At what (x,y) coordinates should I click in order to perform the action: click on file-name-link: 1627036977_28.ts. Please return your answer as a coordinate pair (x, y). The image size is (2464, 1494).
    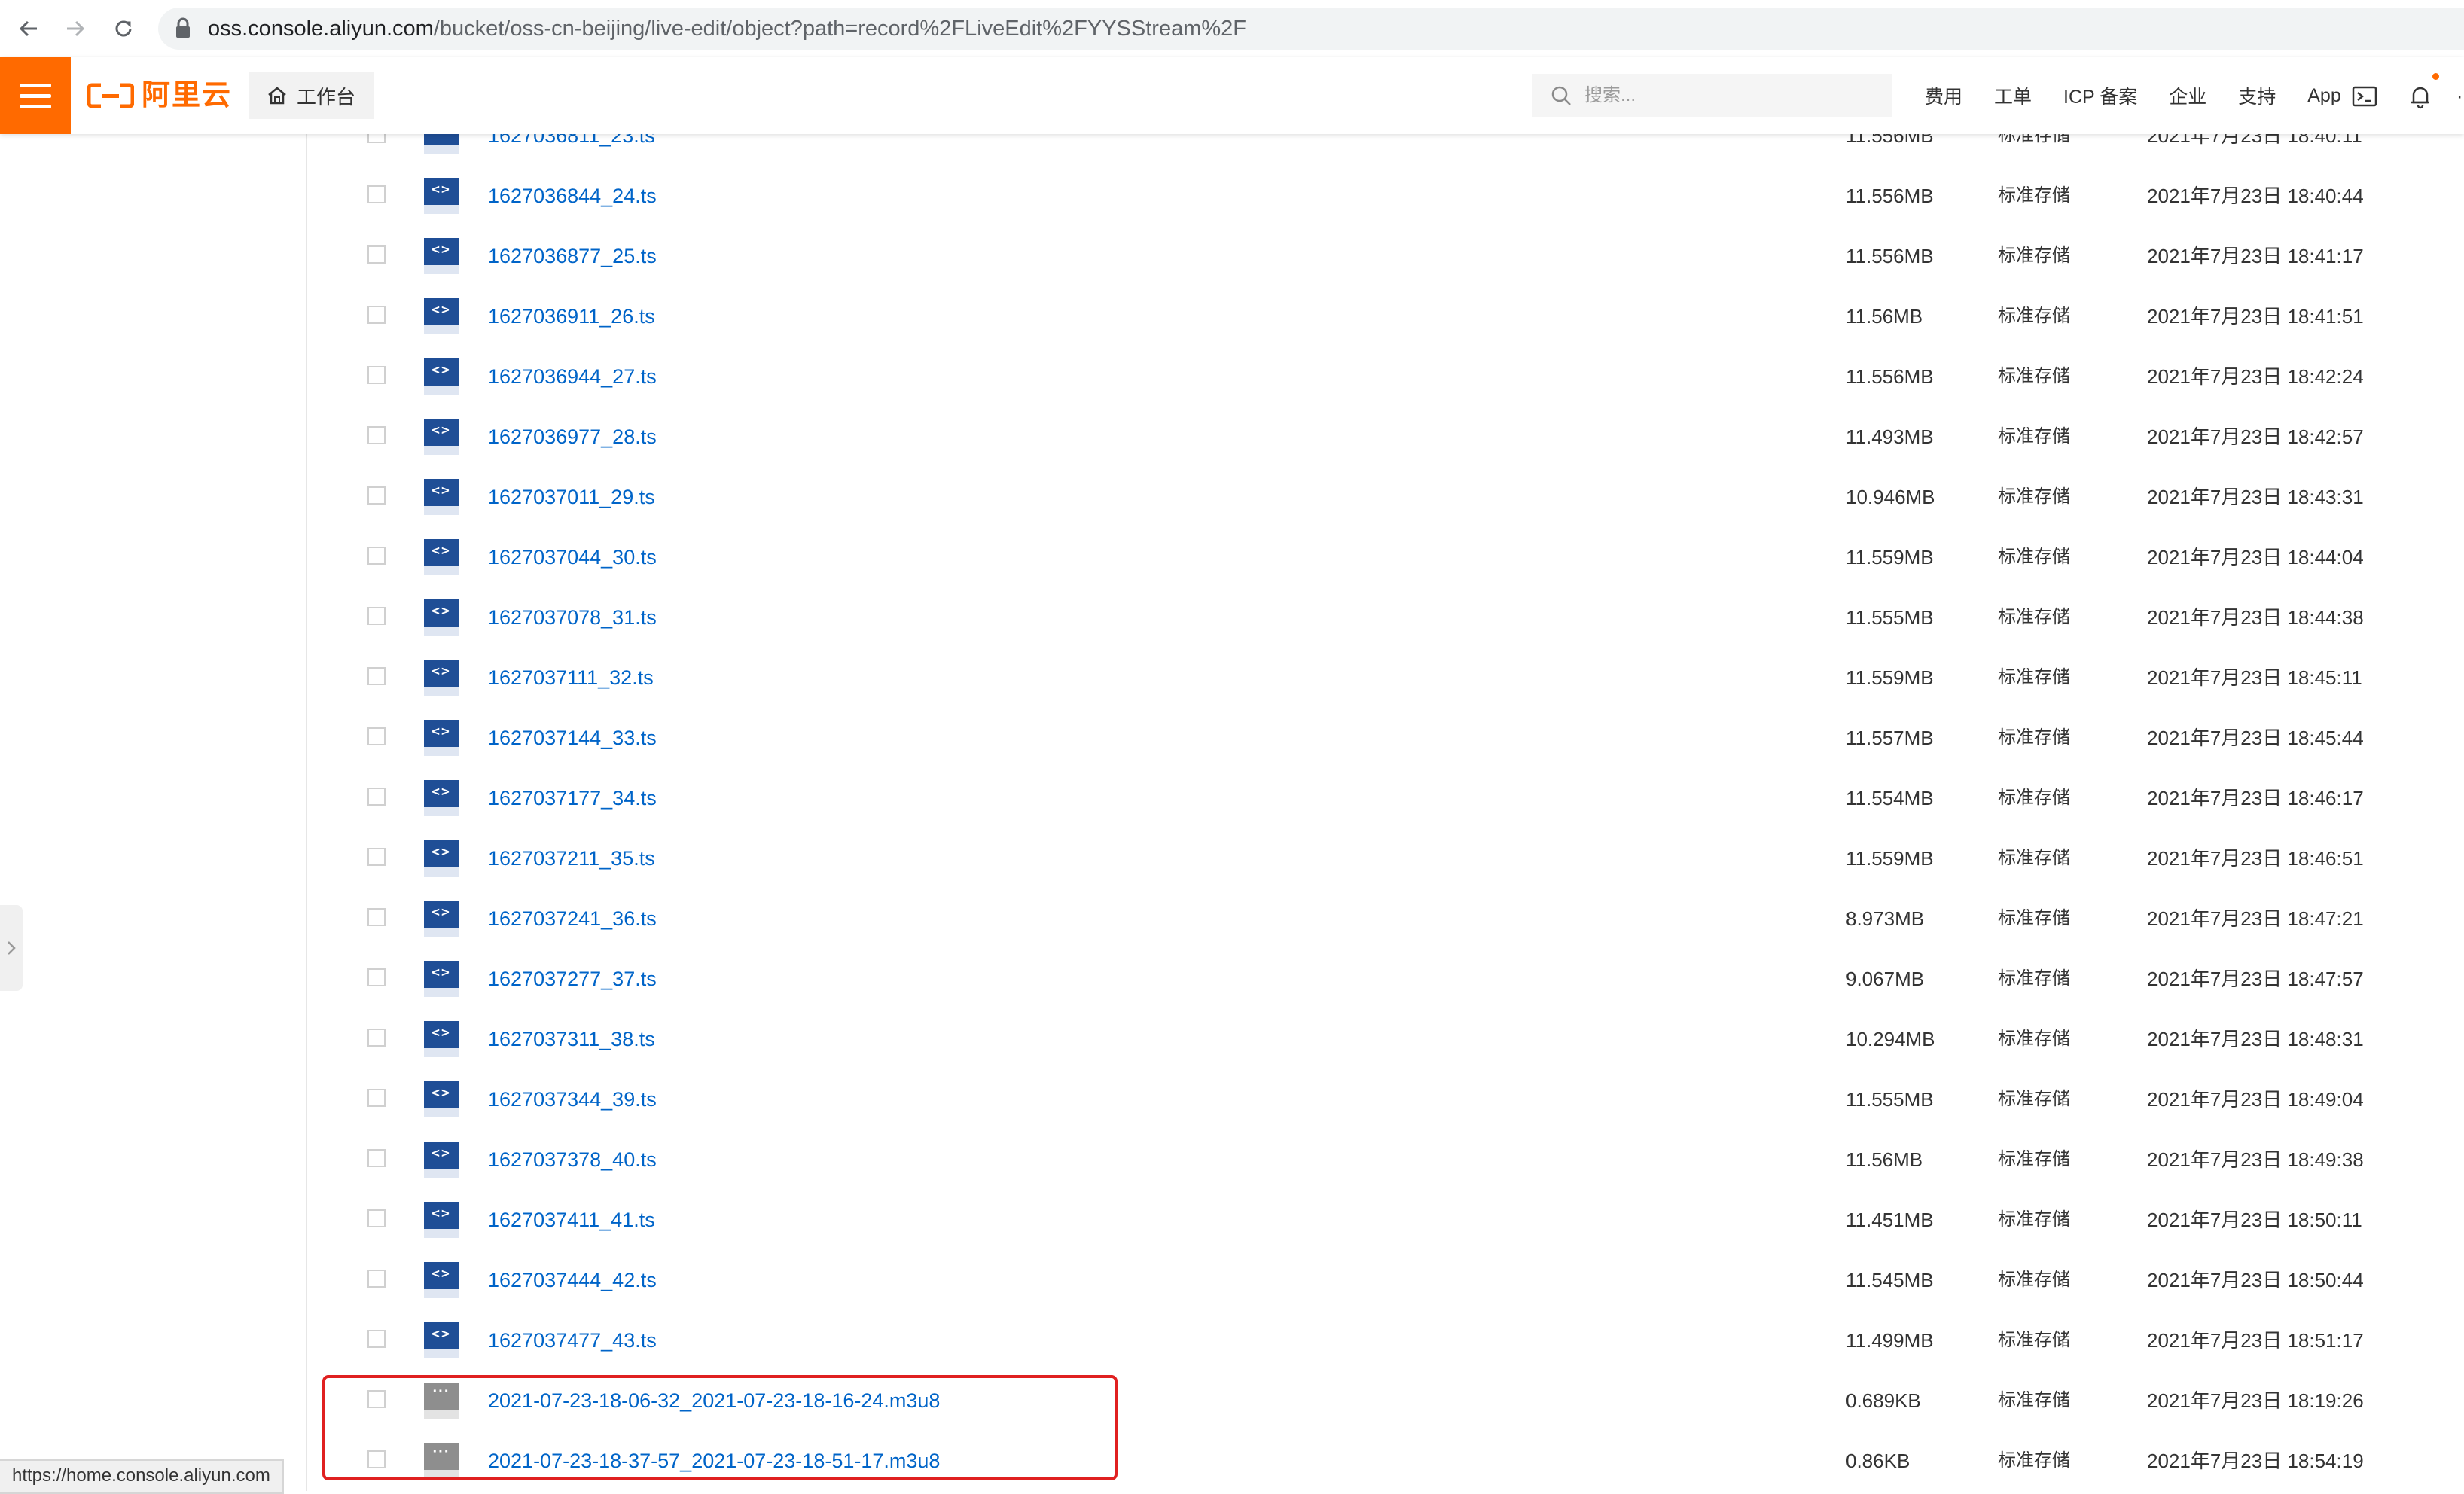
    Looking at the image, I should click on (572, 437).